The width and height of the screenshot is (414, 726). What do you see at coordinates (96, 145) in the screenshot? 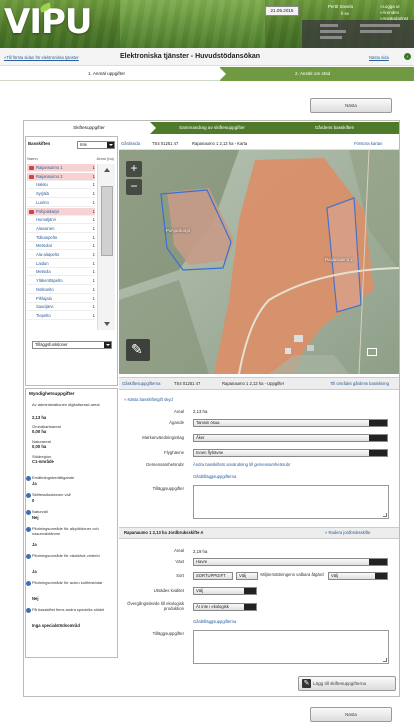
I see `filter-select: Inte` at bounding box center [96, 145].